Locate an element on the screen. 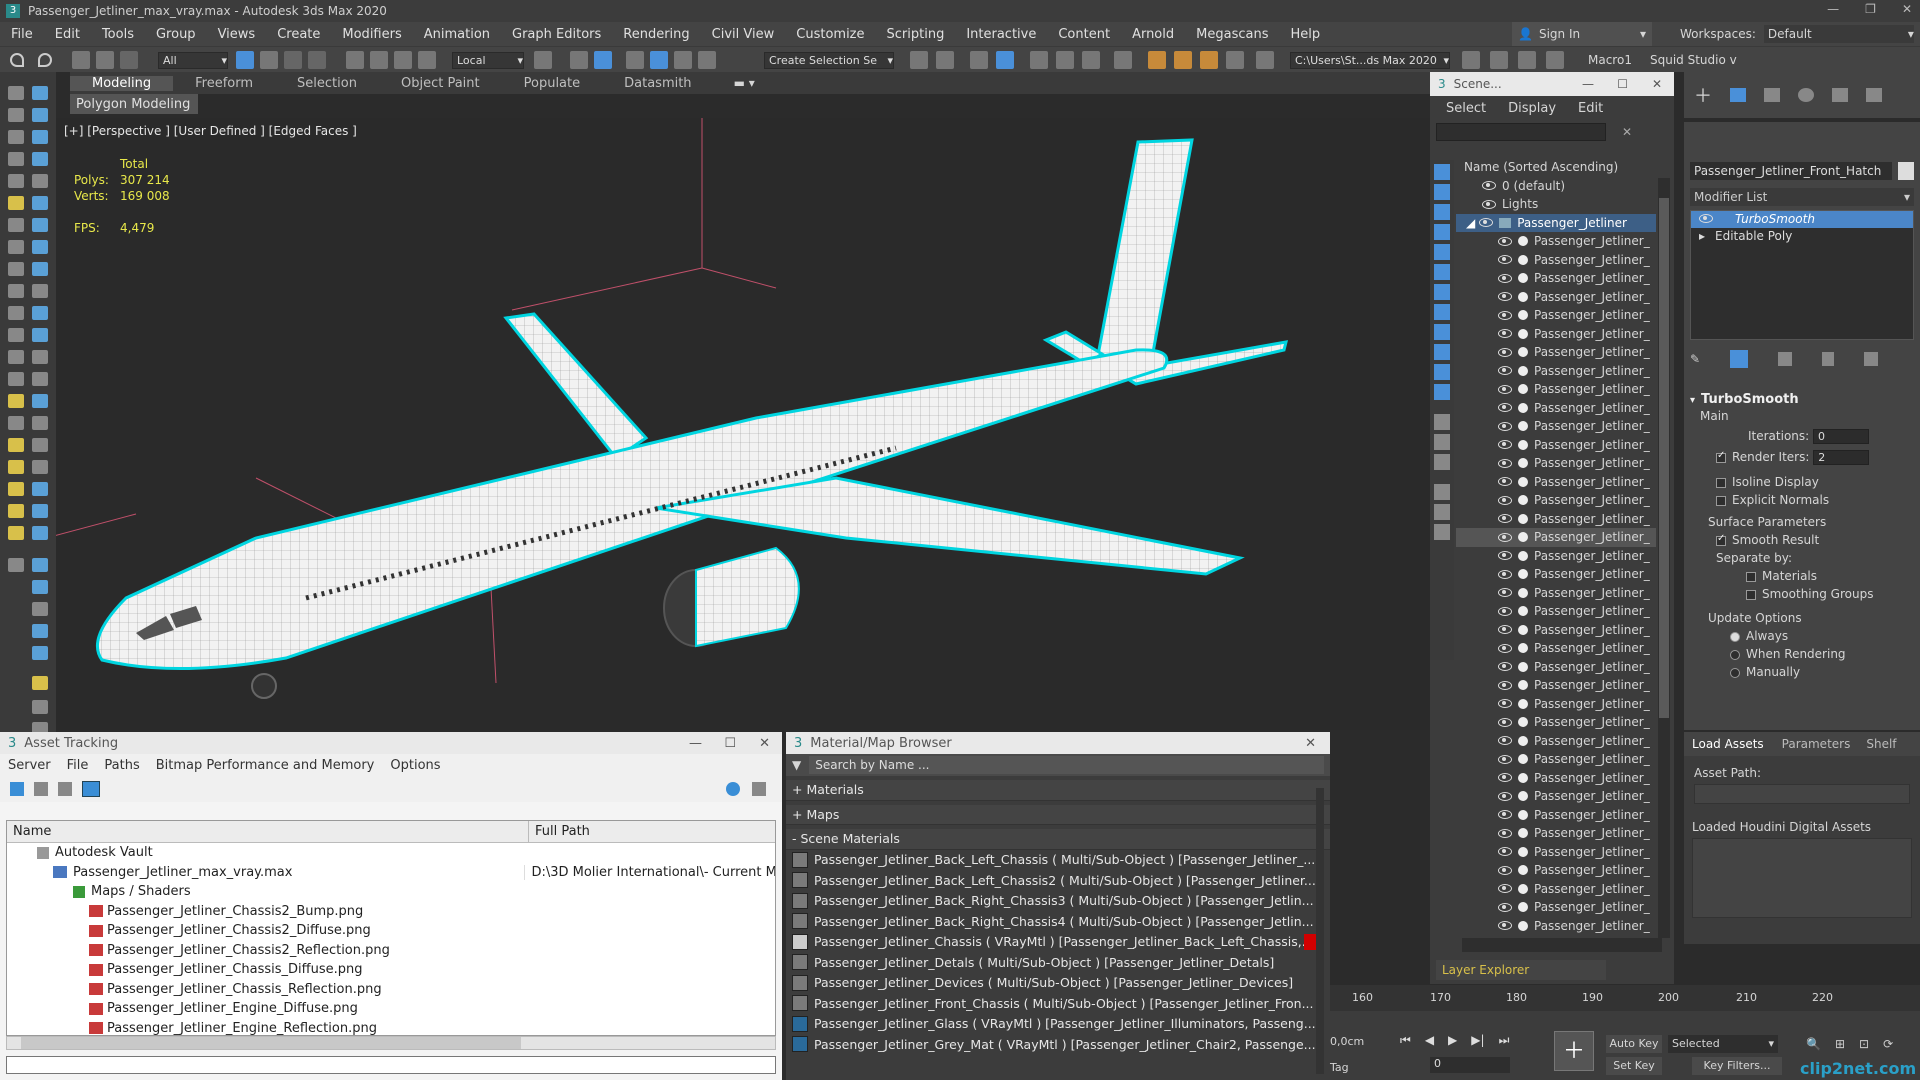  menu-customize: Customize is located at coordinates (830, 34).